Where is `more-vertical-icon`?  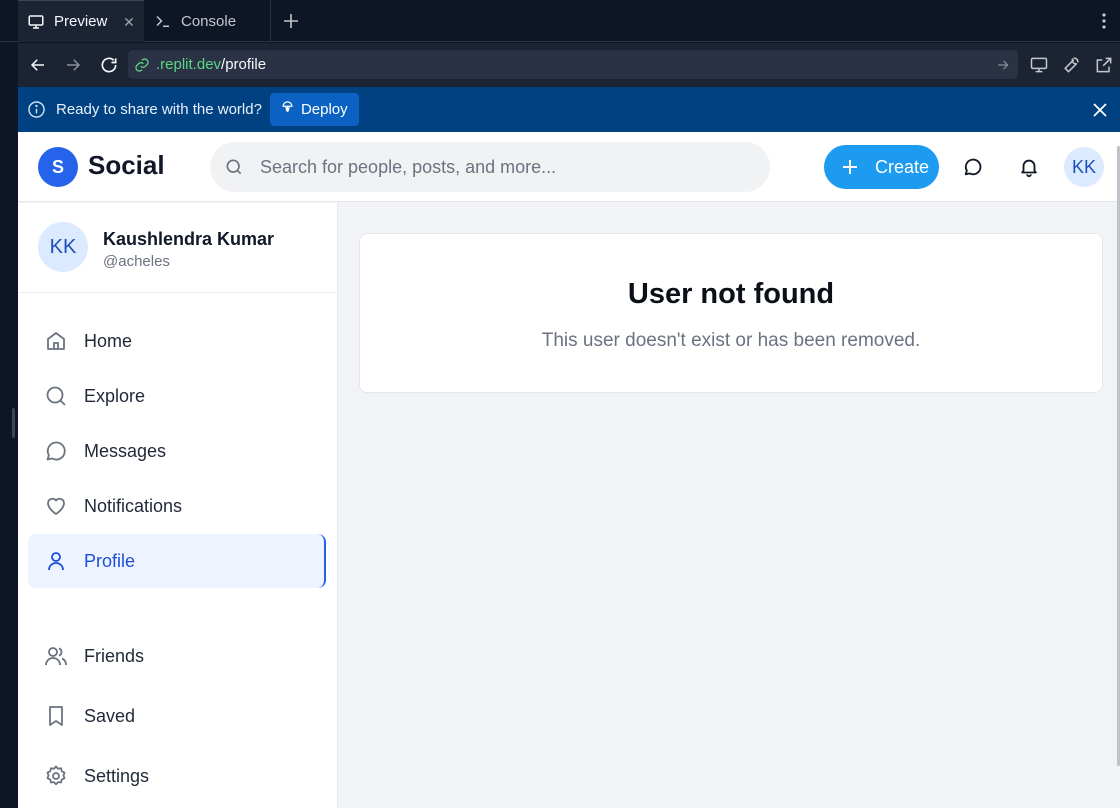
more-vertical-icon is located at coordinates (1104, 21).